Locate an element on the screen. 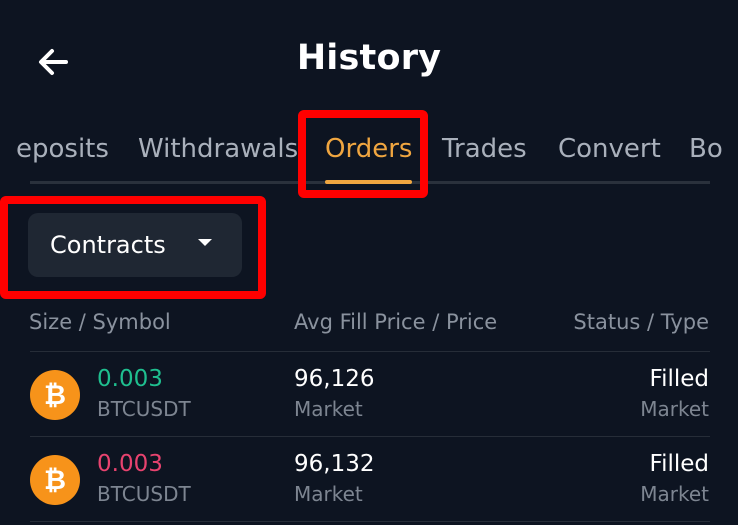 This screenshot has height=525, width=738. tab-withdrawals: Withdrawals is located at coordinates (218, 149).